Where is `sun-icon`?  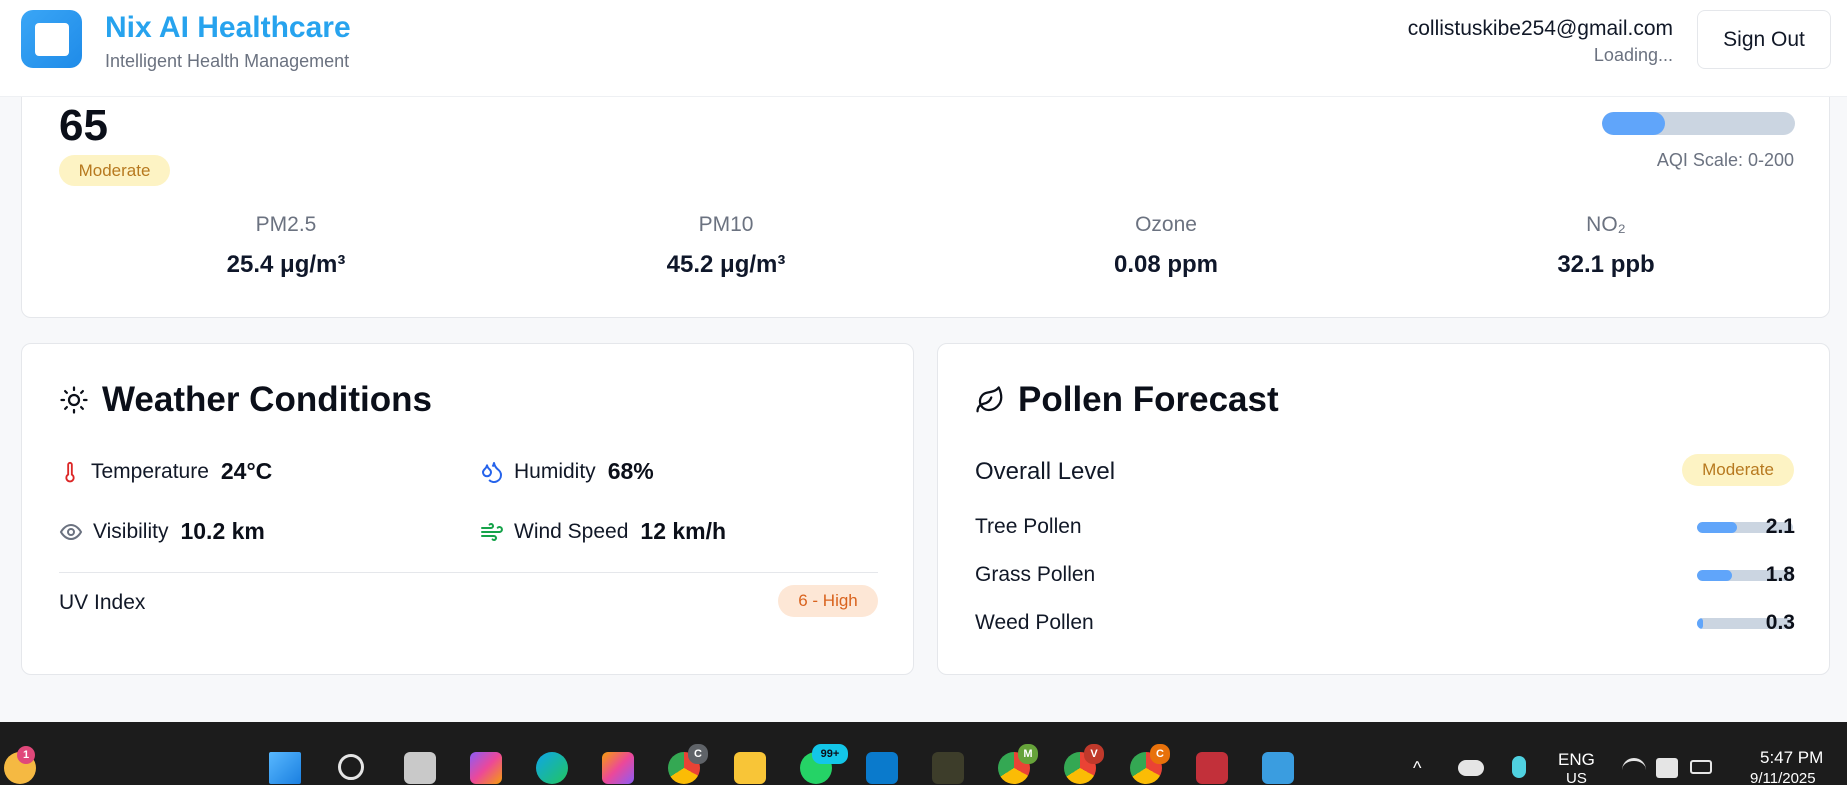 sun-icon is located at coordinates (74, 400).